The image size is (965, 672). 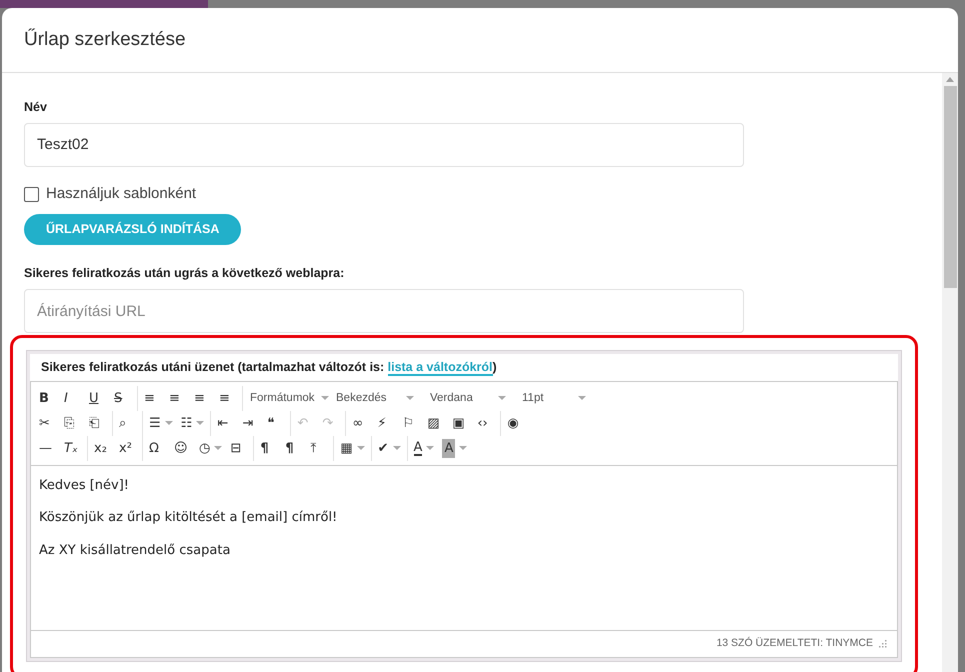 I want to click on toolbar-button: Tₓ, so click(x=72, y=448).